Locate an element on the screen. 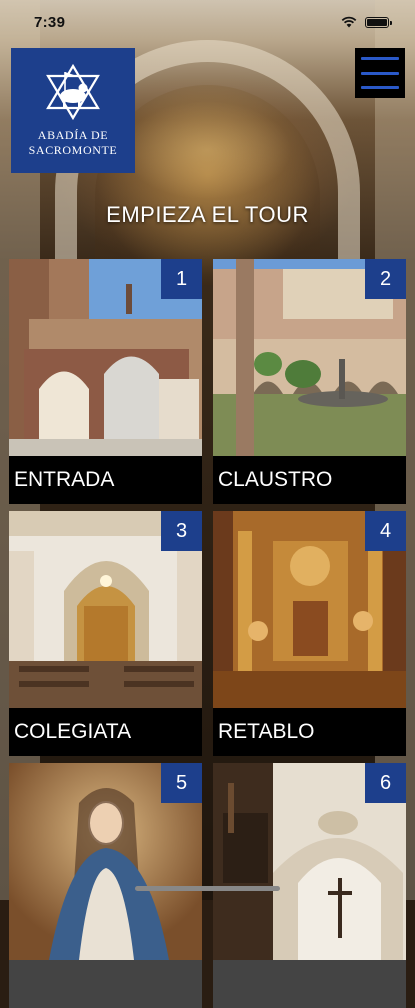 Image resolution: width=415 pixels, height=1008 pixels. tour-card-claustro: 2 CLAUSTRO is located at coordinates (309, 381).